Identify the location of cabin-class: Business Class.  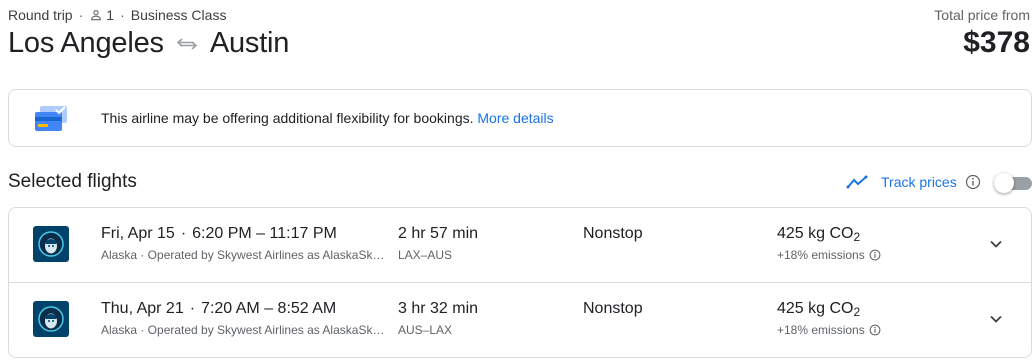
(179, 15).